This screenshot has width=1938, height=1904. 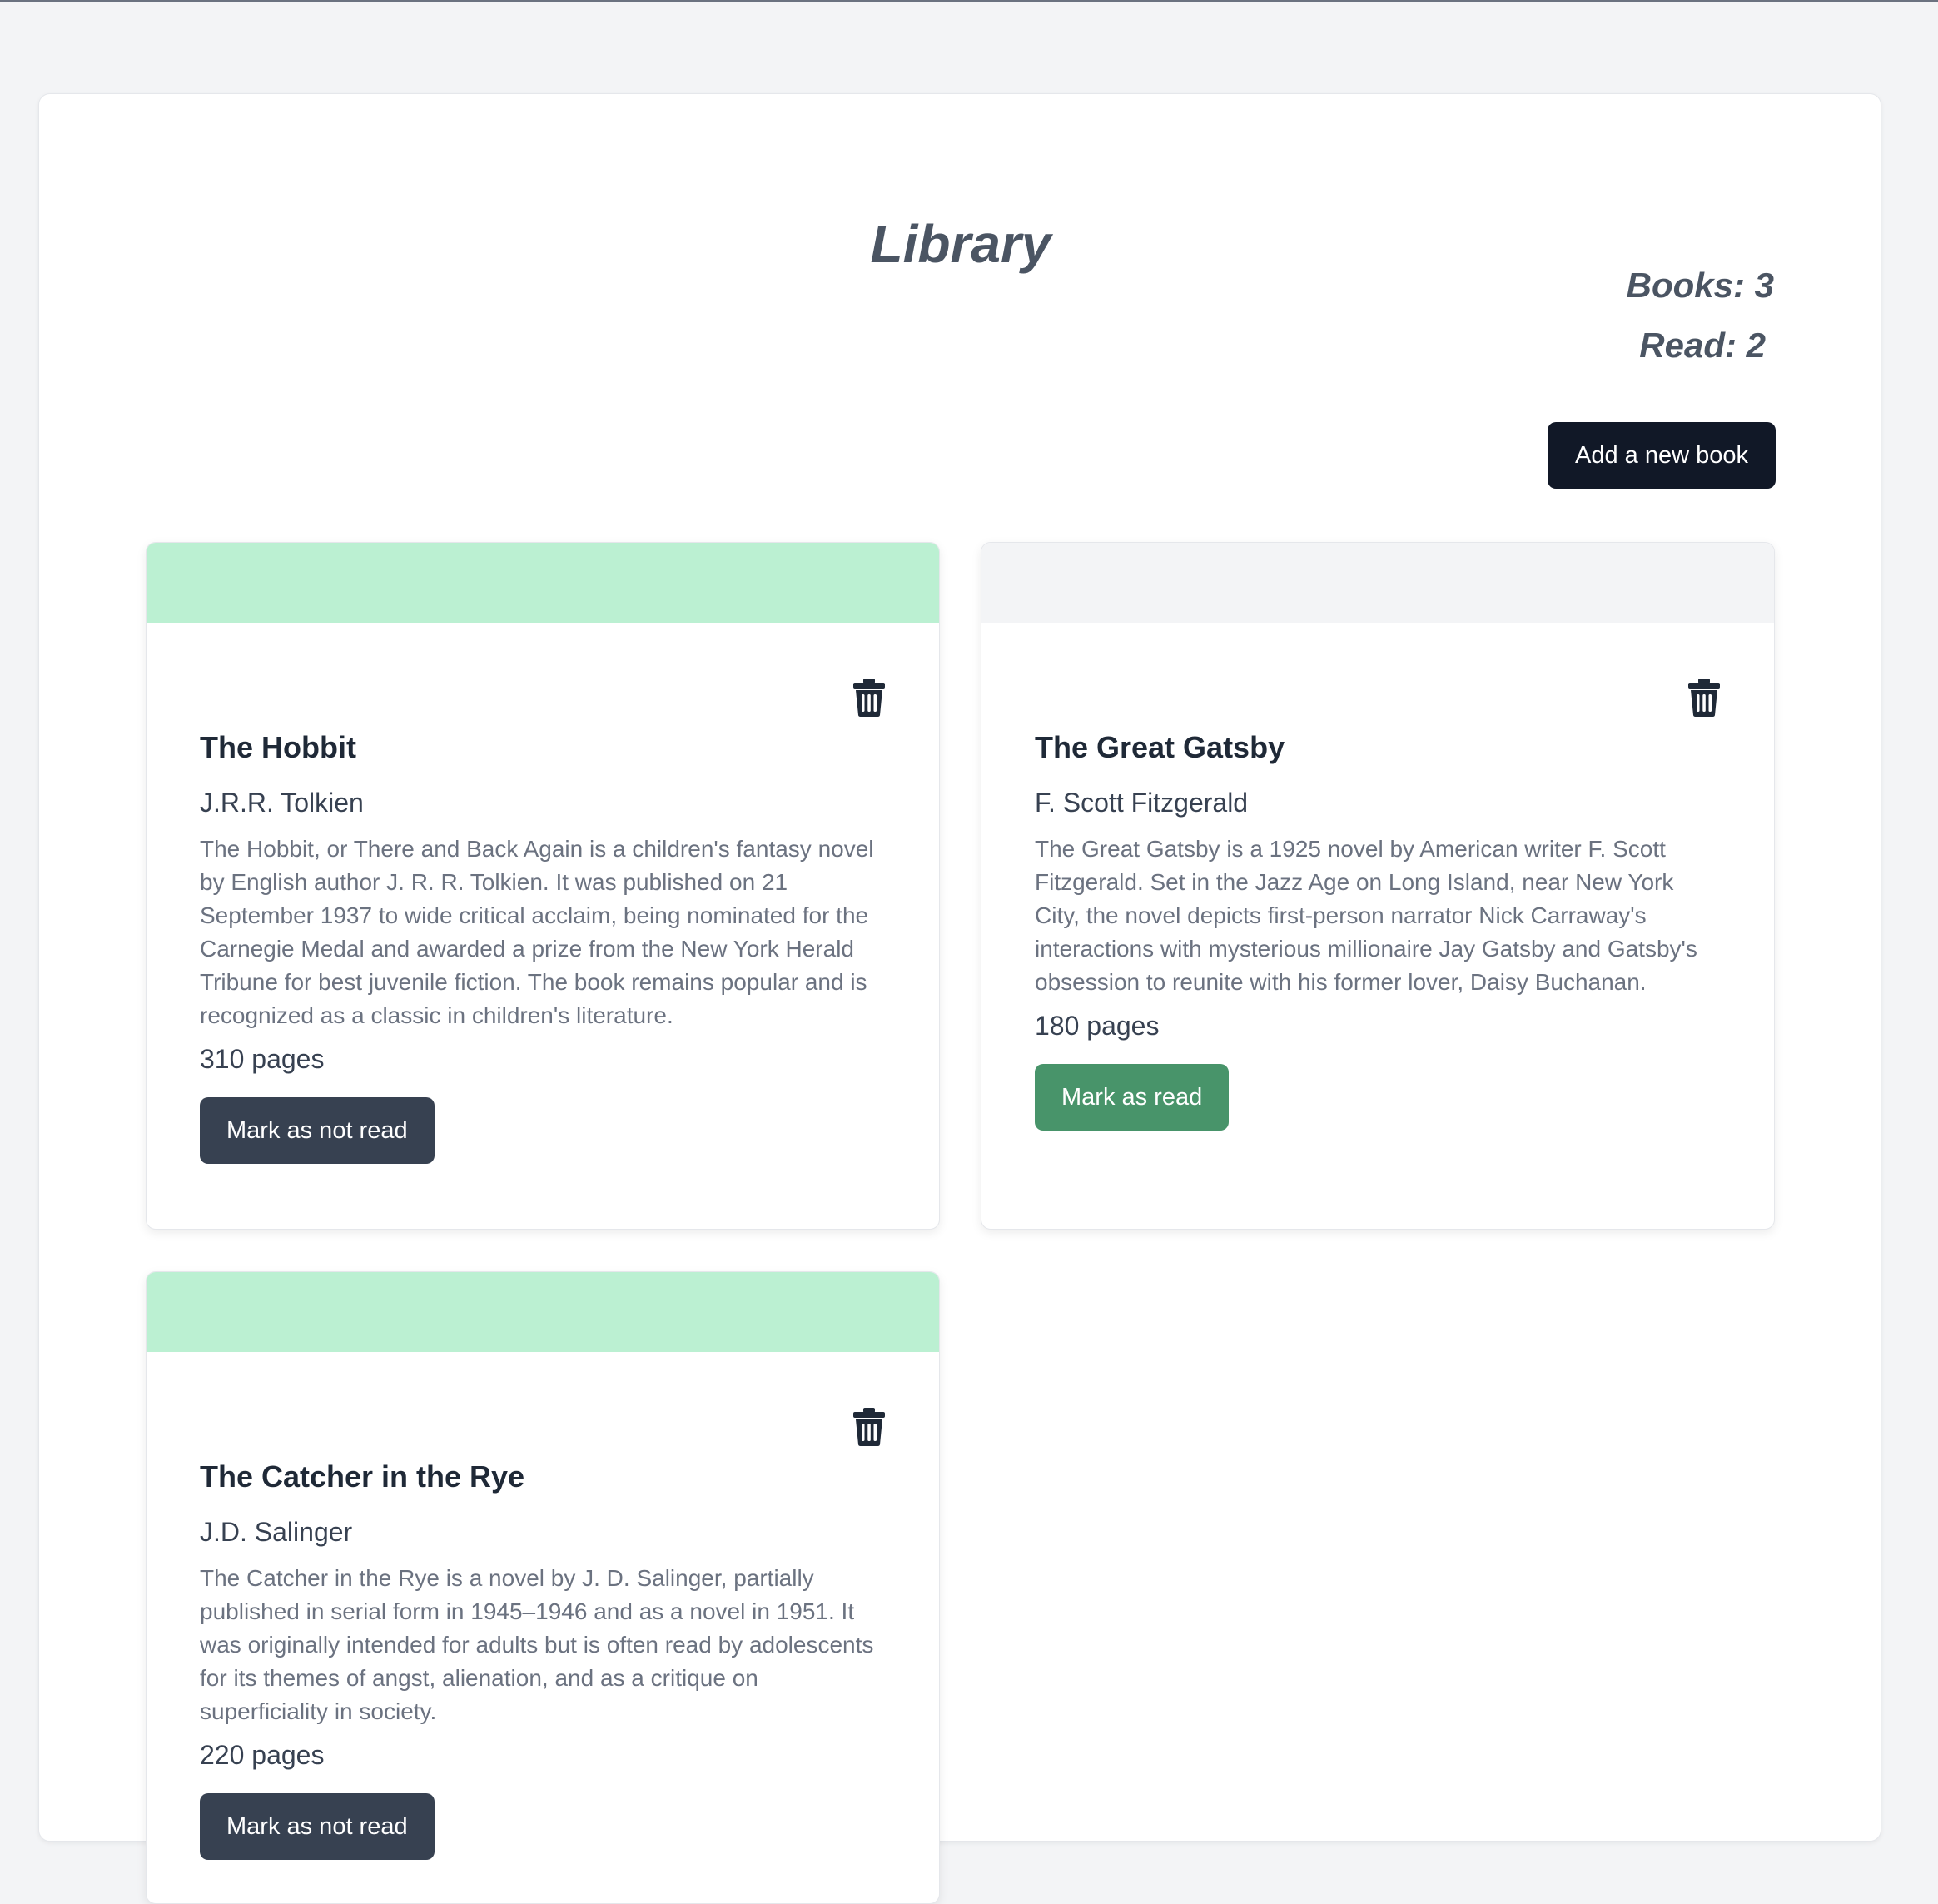 I want to click on book-author: F. Scott Fitzgerald, so click(x=1142, y=803).